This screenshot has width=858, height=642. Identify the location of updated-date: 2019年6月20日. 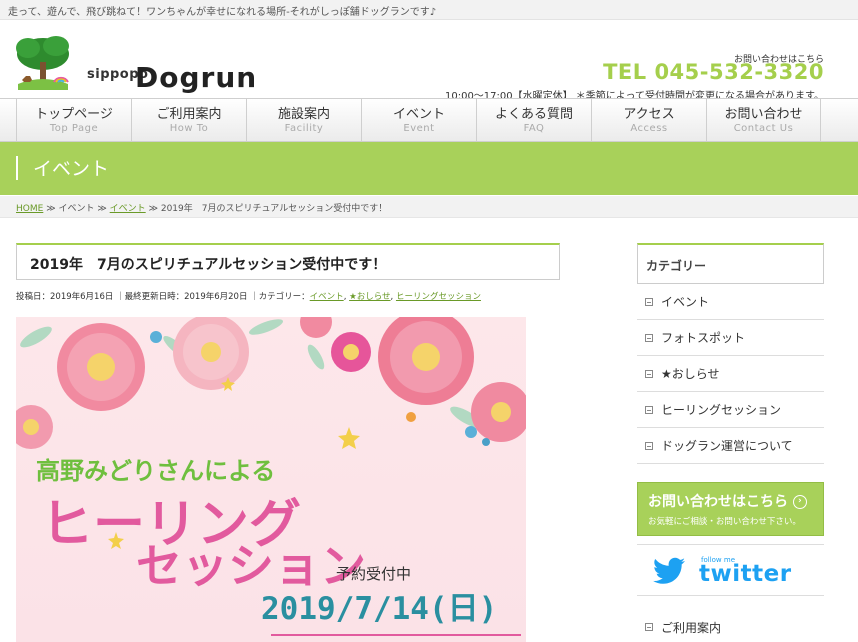
(216, 297).